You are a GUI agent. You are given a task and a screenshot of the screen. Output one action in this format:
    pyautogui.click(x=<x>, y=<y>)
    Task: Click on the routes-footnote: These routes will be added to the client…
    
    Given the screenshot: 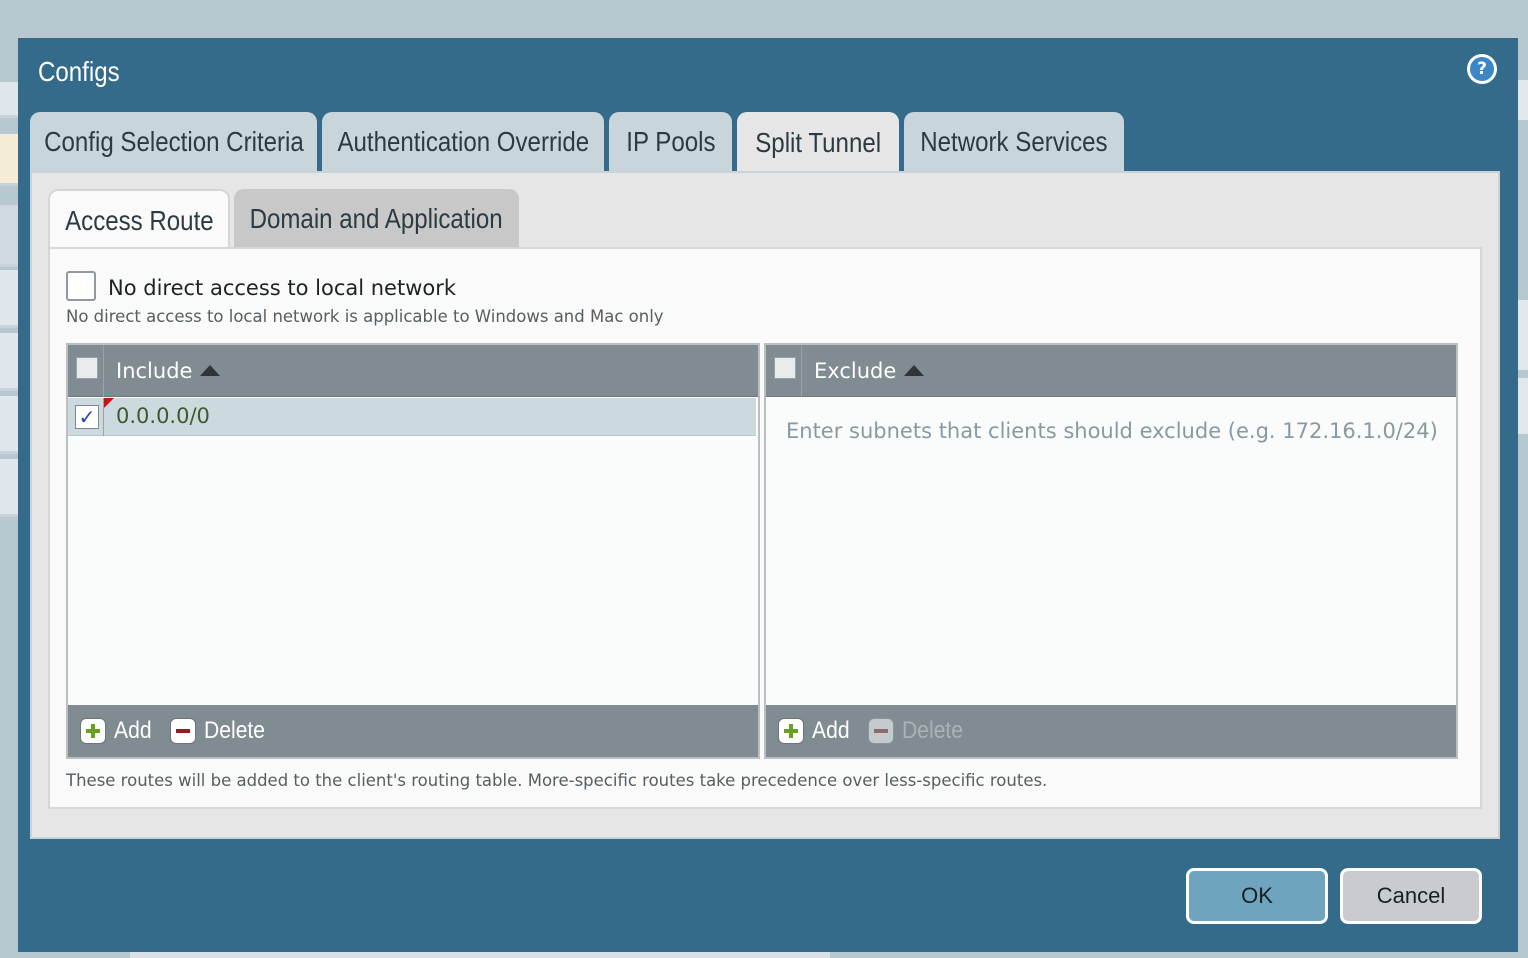 What is the action you would take?
    pyautogui.click(x=557, y=780)
    